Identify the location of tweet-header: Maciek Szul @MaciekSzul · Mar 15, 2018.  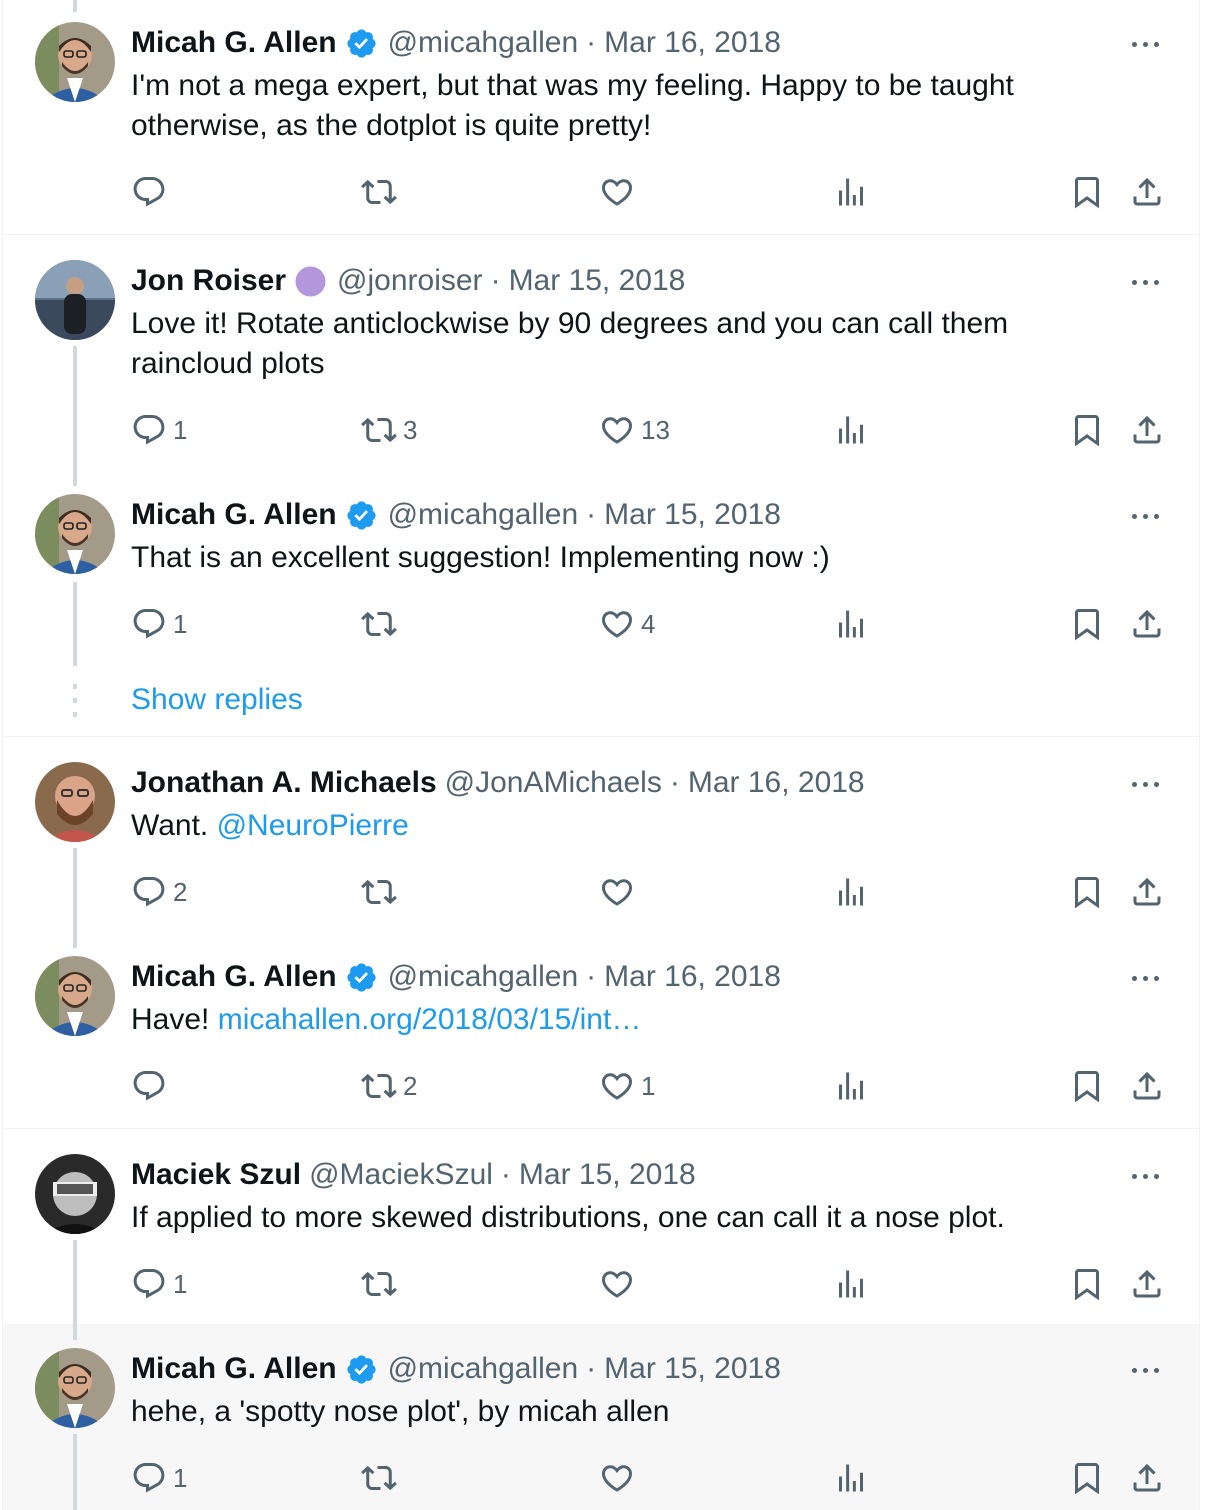
(413, 1175).